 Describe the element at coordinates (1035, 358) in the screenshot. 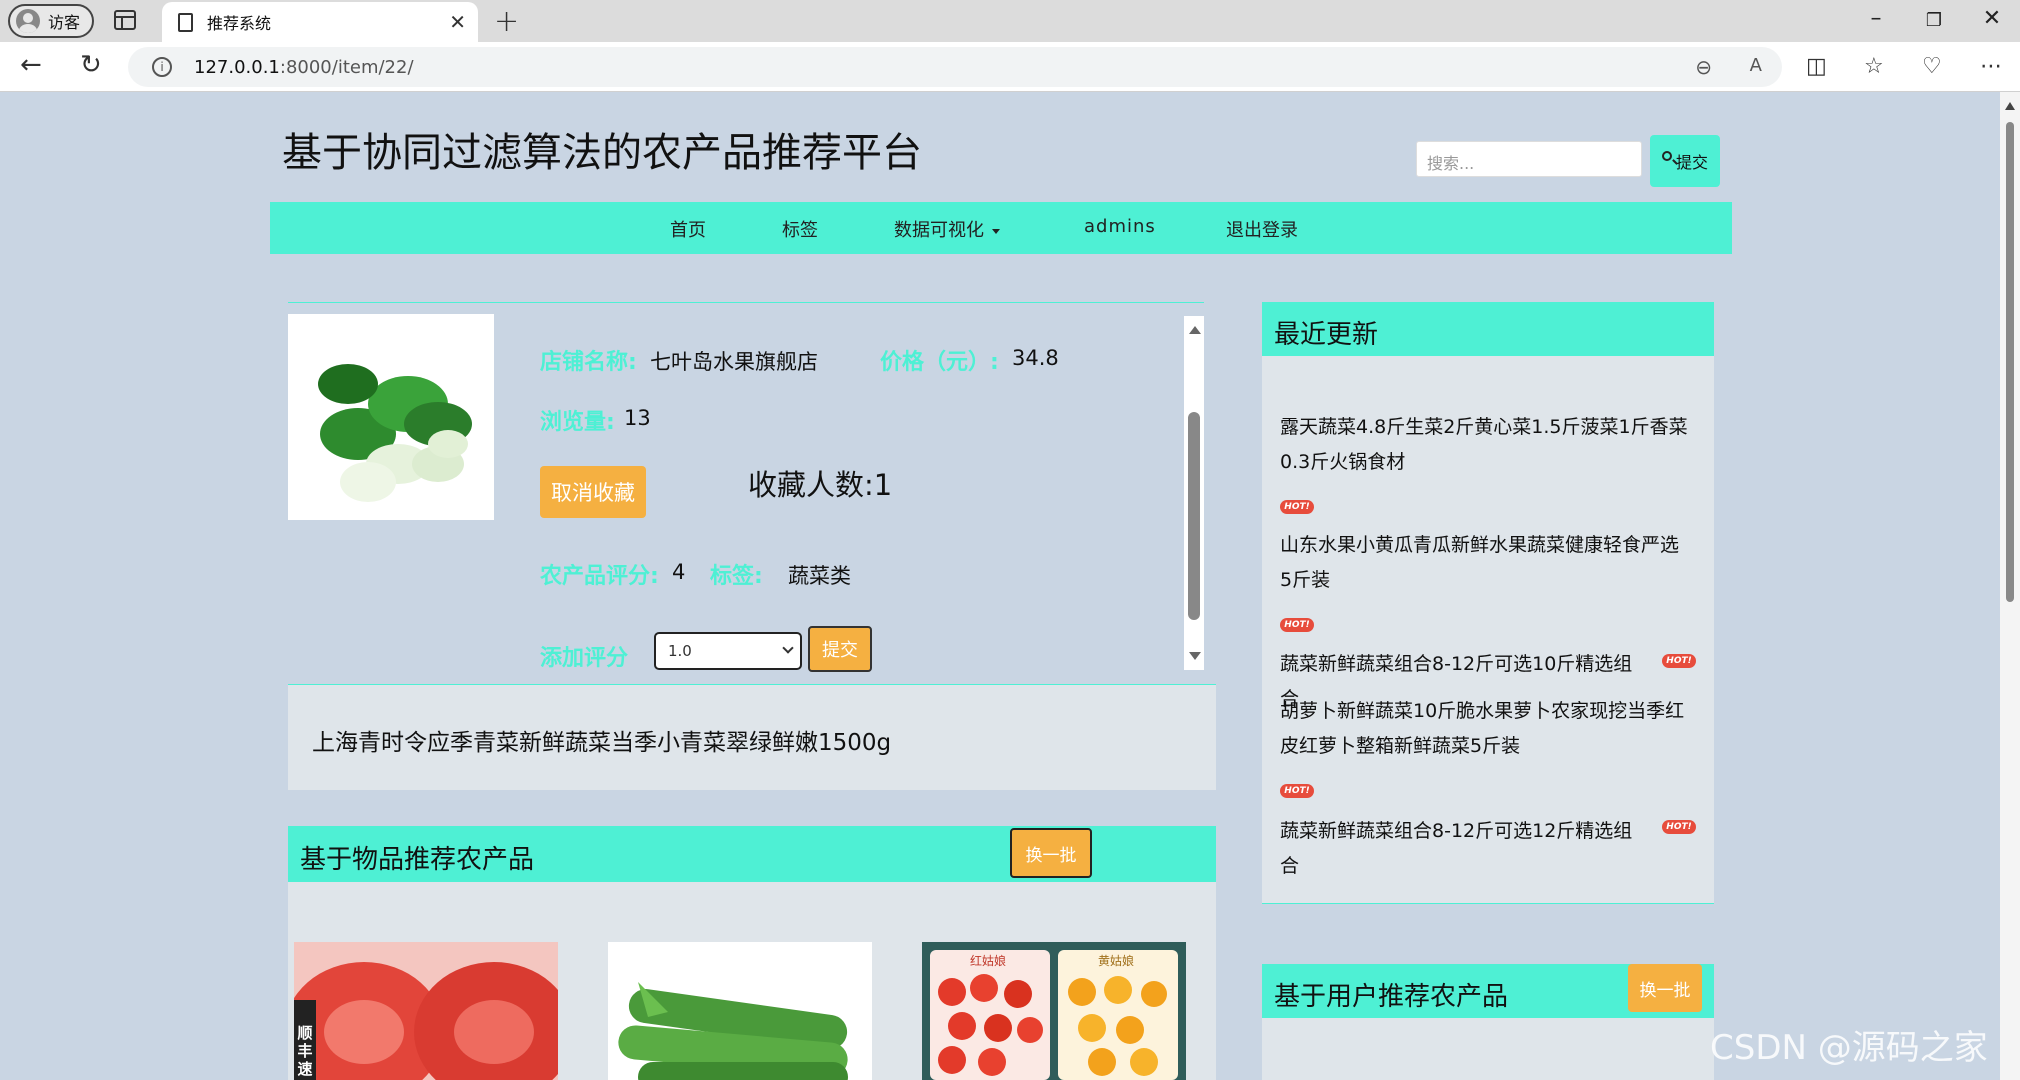

I see `price-value: 34.8` at that location.